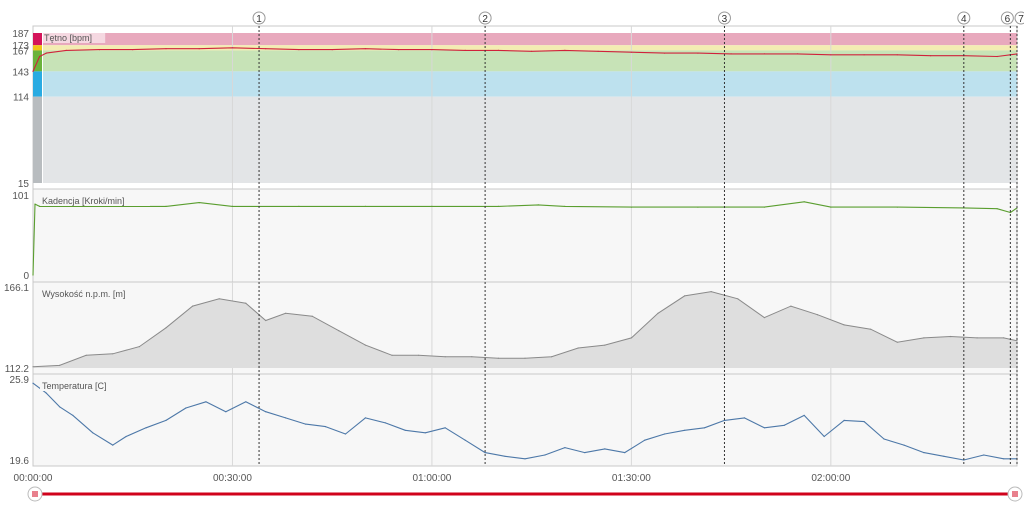 This screenshot has width=1024, height=519. I want to click on lap-marker-label: 6, so click(1008, 19).